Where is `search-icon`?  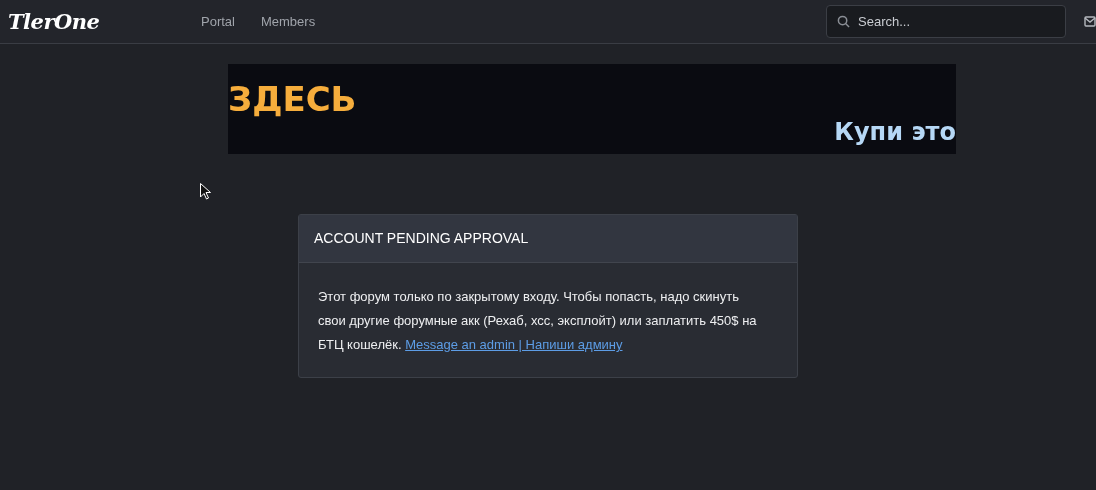
search-icon is located at coordinates (843, 21).